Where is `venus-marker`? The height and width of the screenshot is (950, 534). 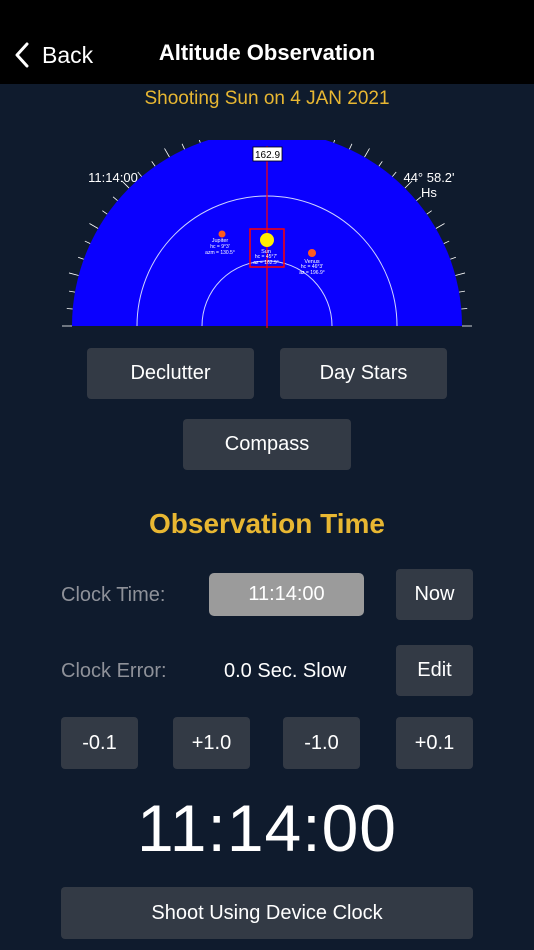
venus-marker is located at coordinates (312, 253).